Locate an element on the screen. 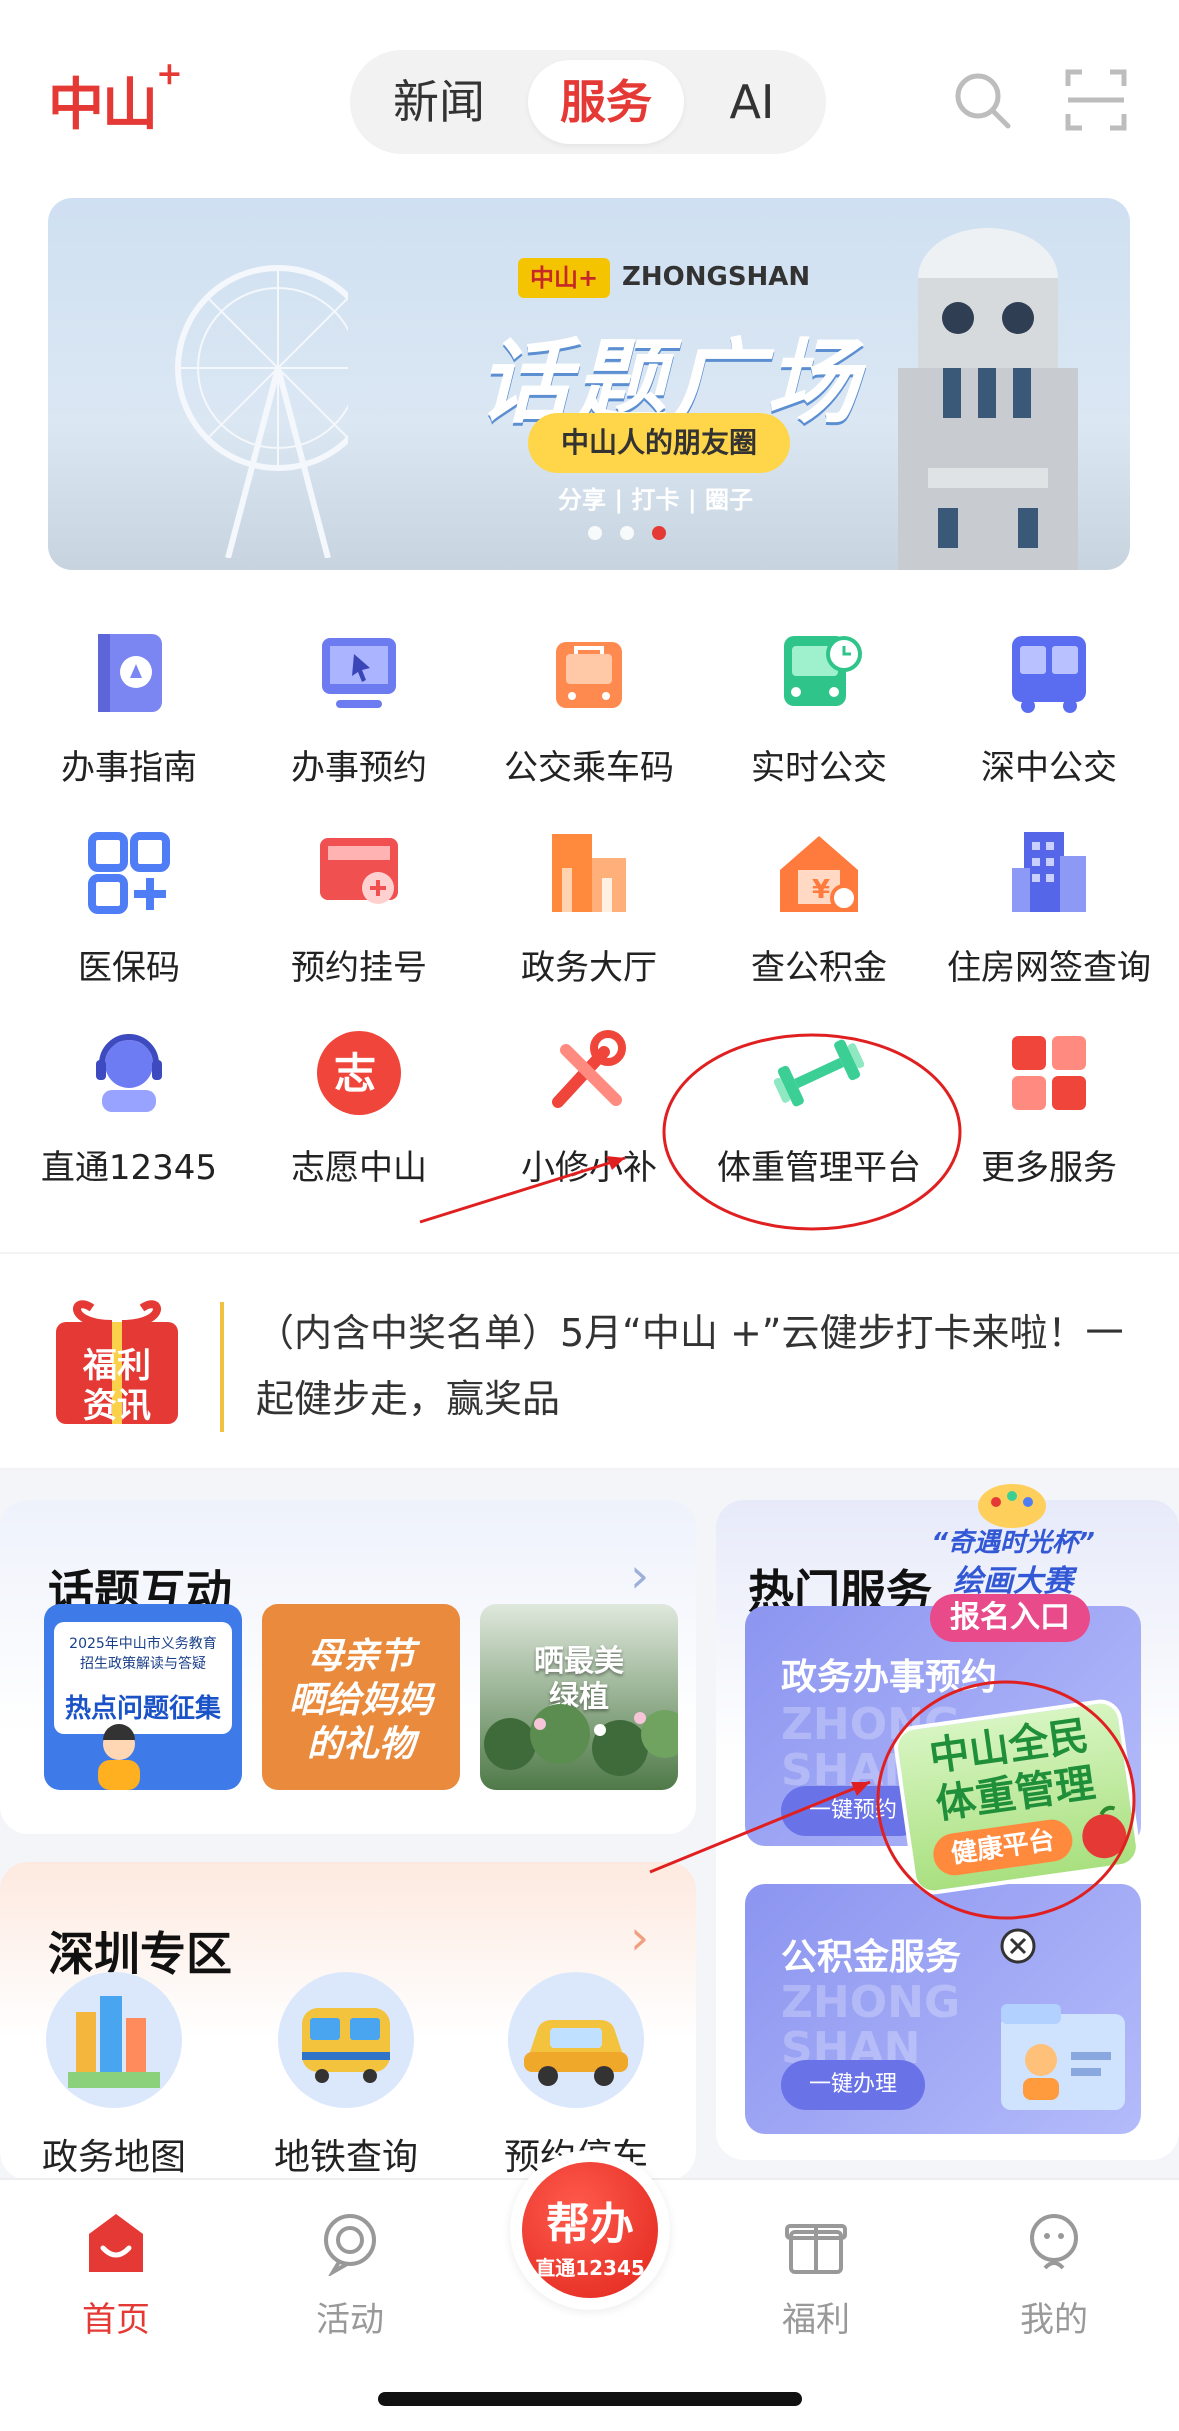 The height and width of the screenshot is (2431, 1179). service-item: ¥ 查公积金 is located at coordinates (819, 908).